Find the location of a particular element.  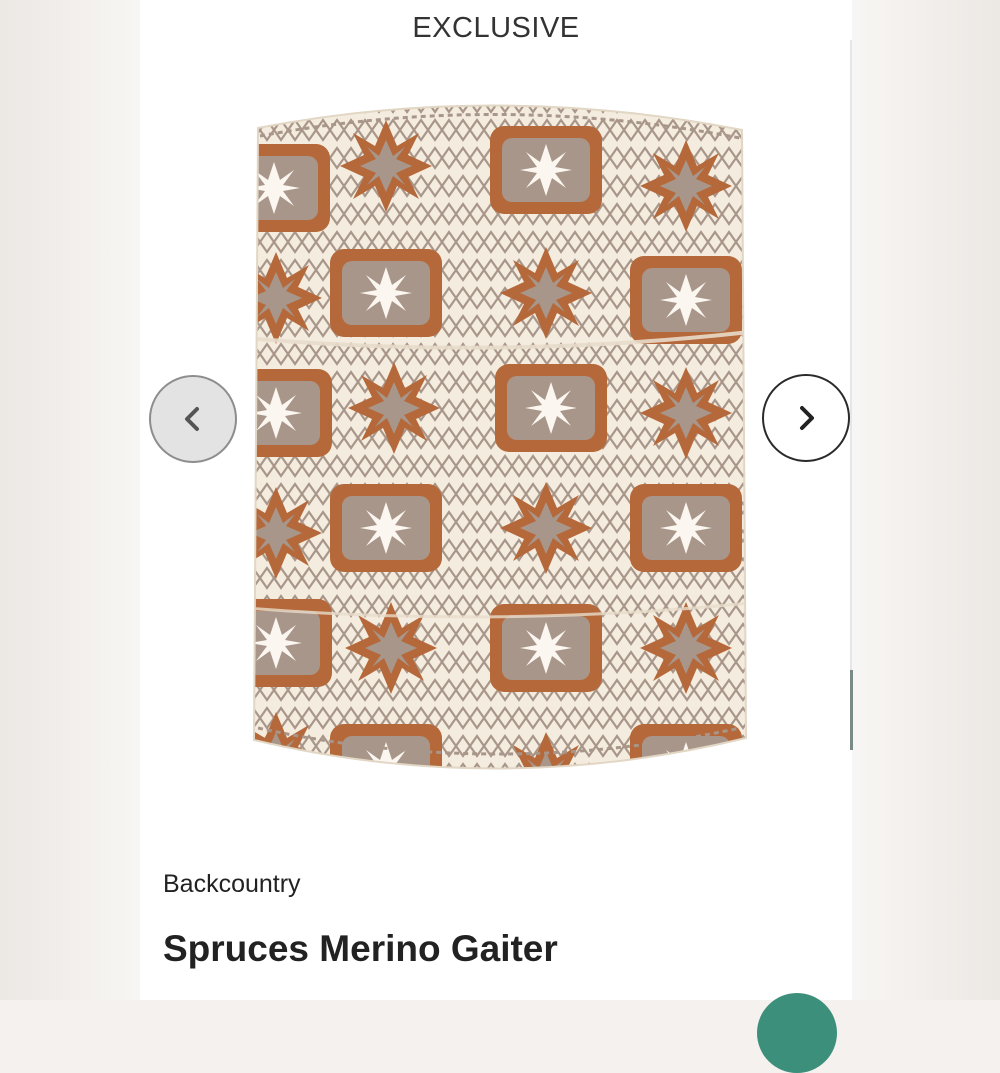

scrollbar-thumb is located at coordinates (851, 710).